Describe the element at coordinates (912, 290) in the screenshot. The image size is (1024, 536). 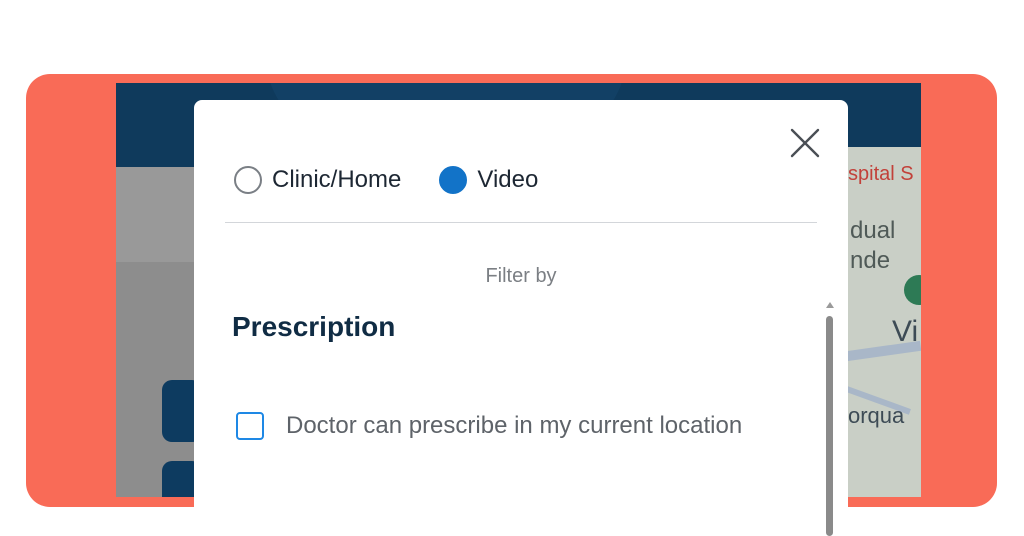
I see `map-pin-icon` at that location.